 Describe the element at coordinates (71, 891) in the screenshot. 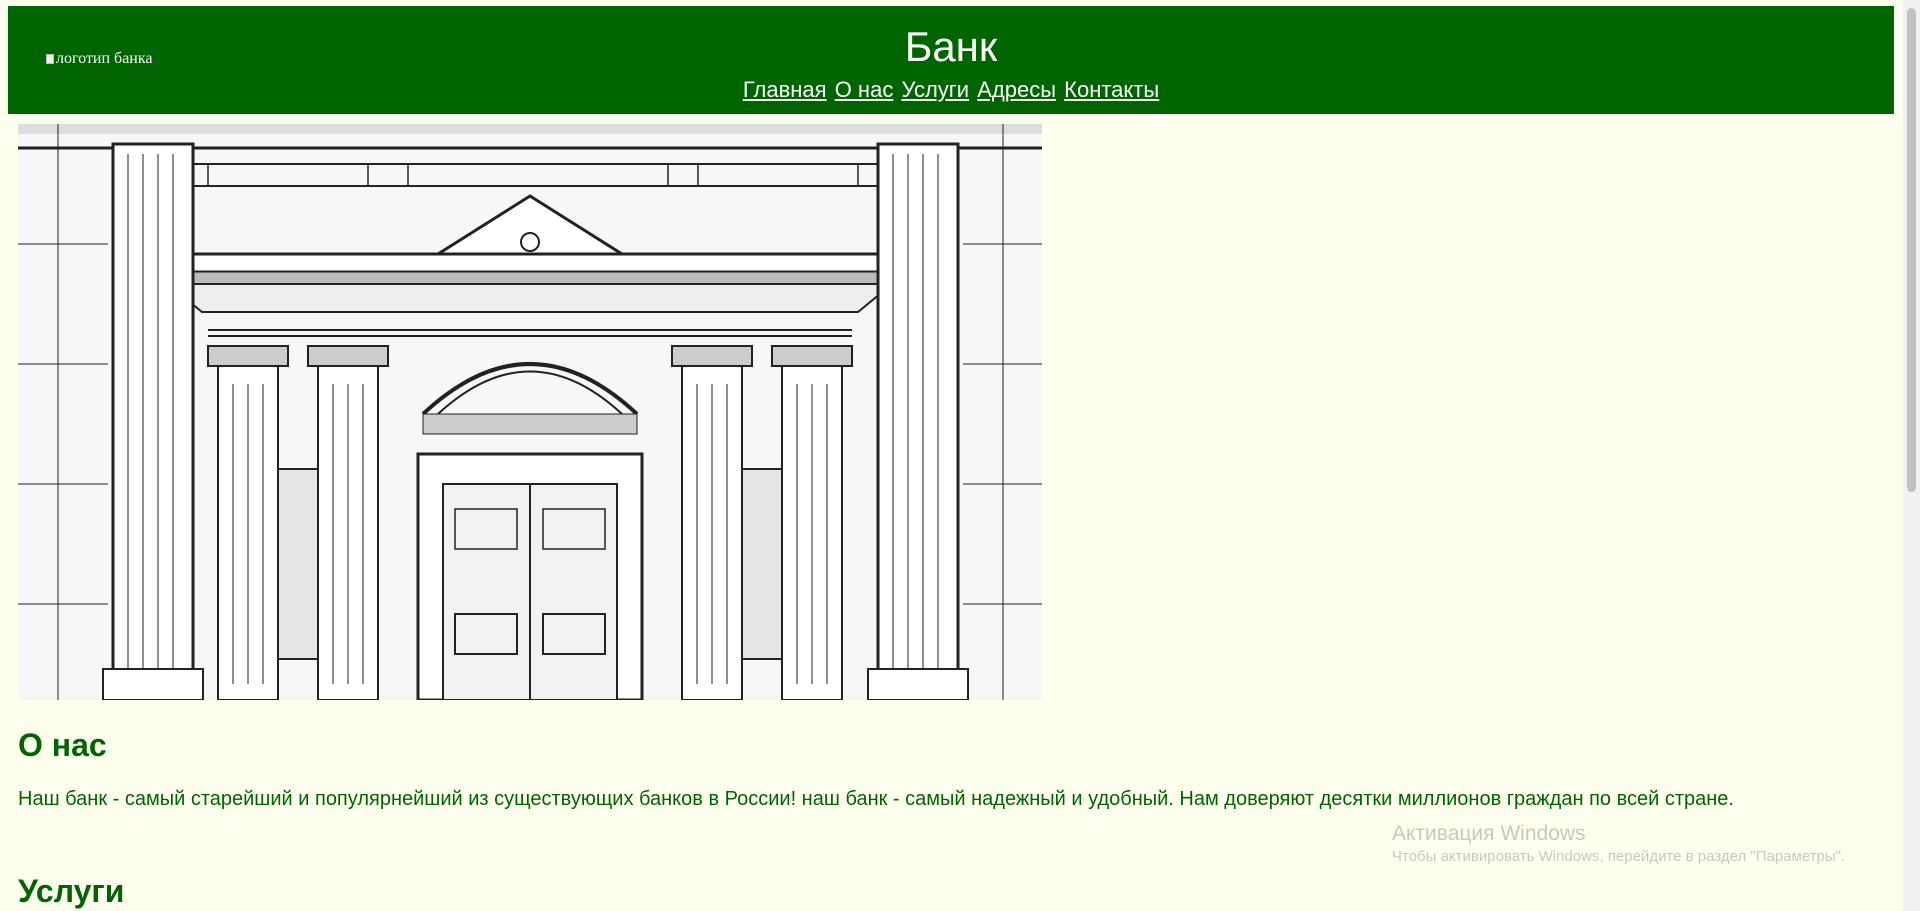

I see `services-heading: Услуги` at that location.